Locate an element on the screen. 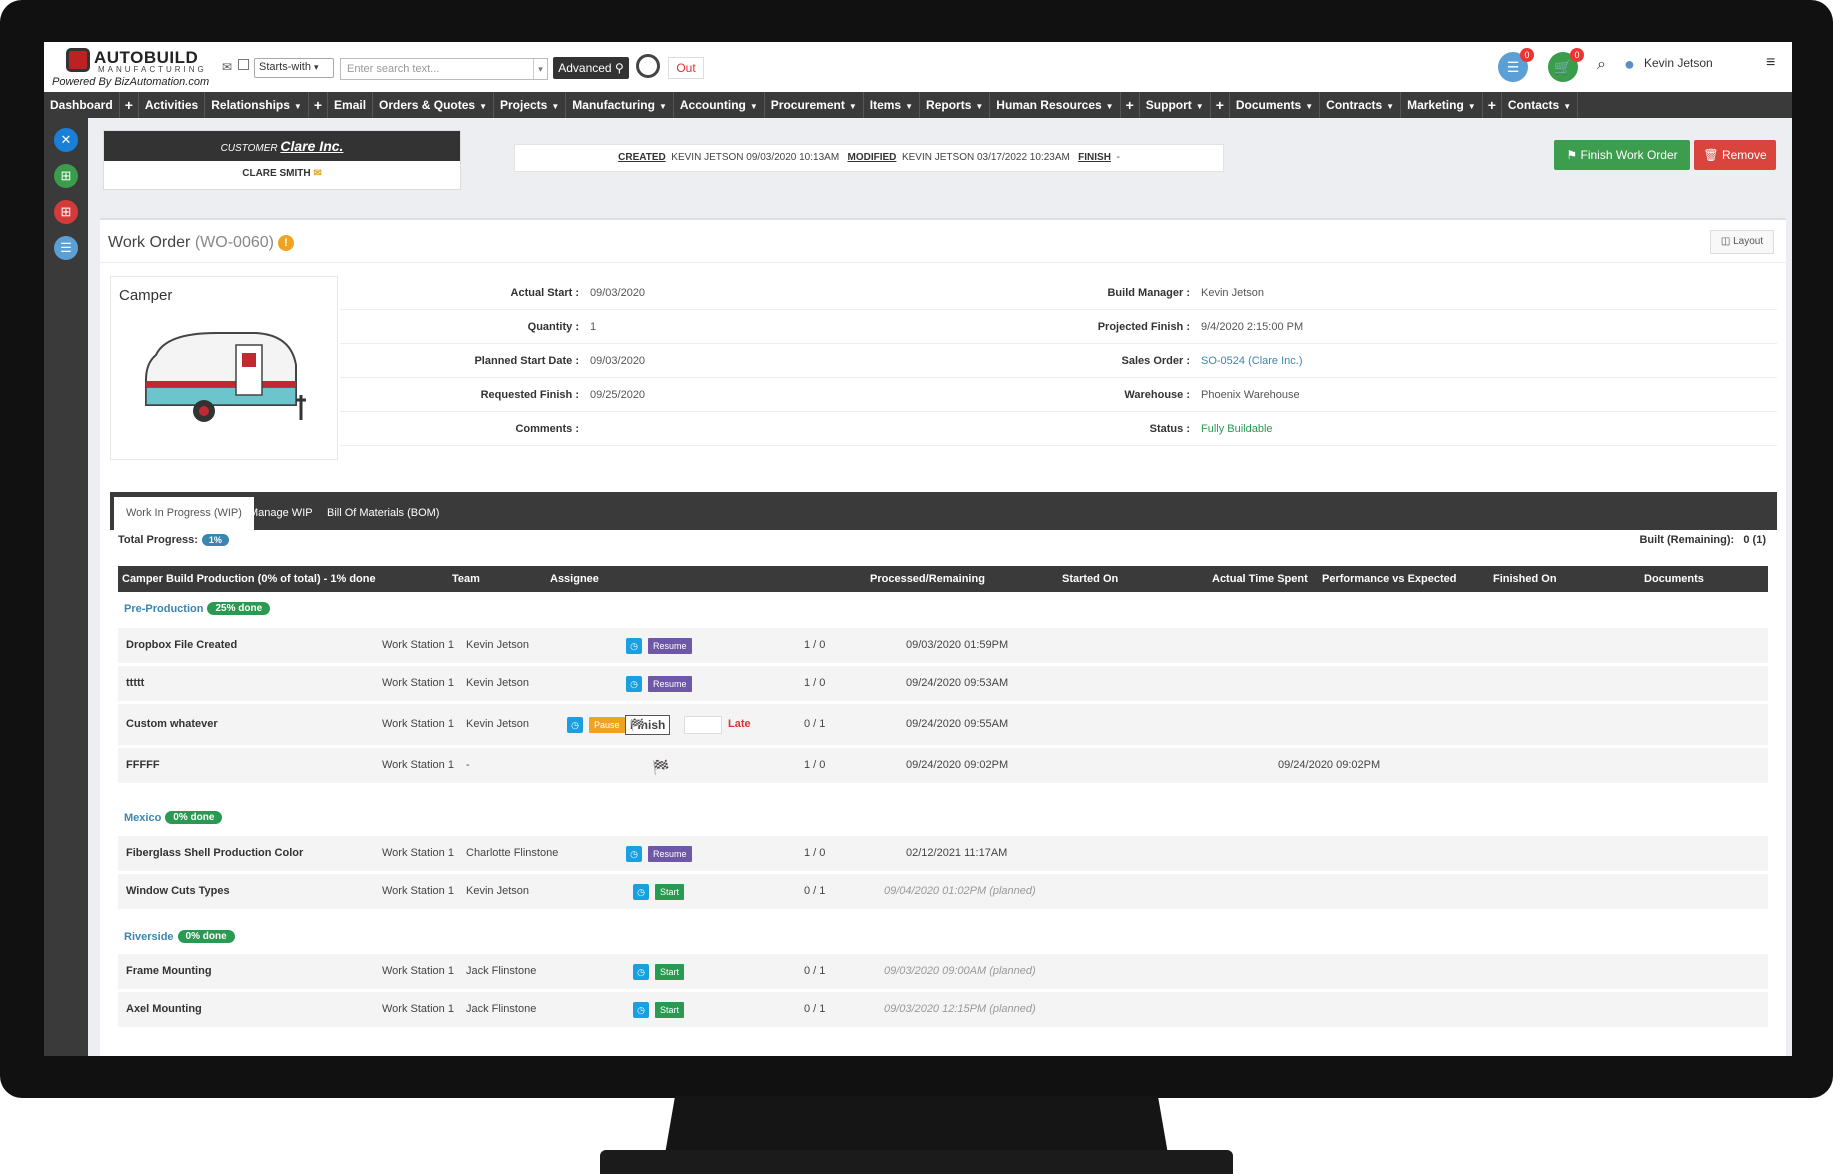 Image resolution: width=1833 pixels, height=1174 pixels. finish-work-order-button: ⚑ Finish Work Order is located at coordinates (1622, 155).